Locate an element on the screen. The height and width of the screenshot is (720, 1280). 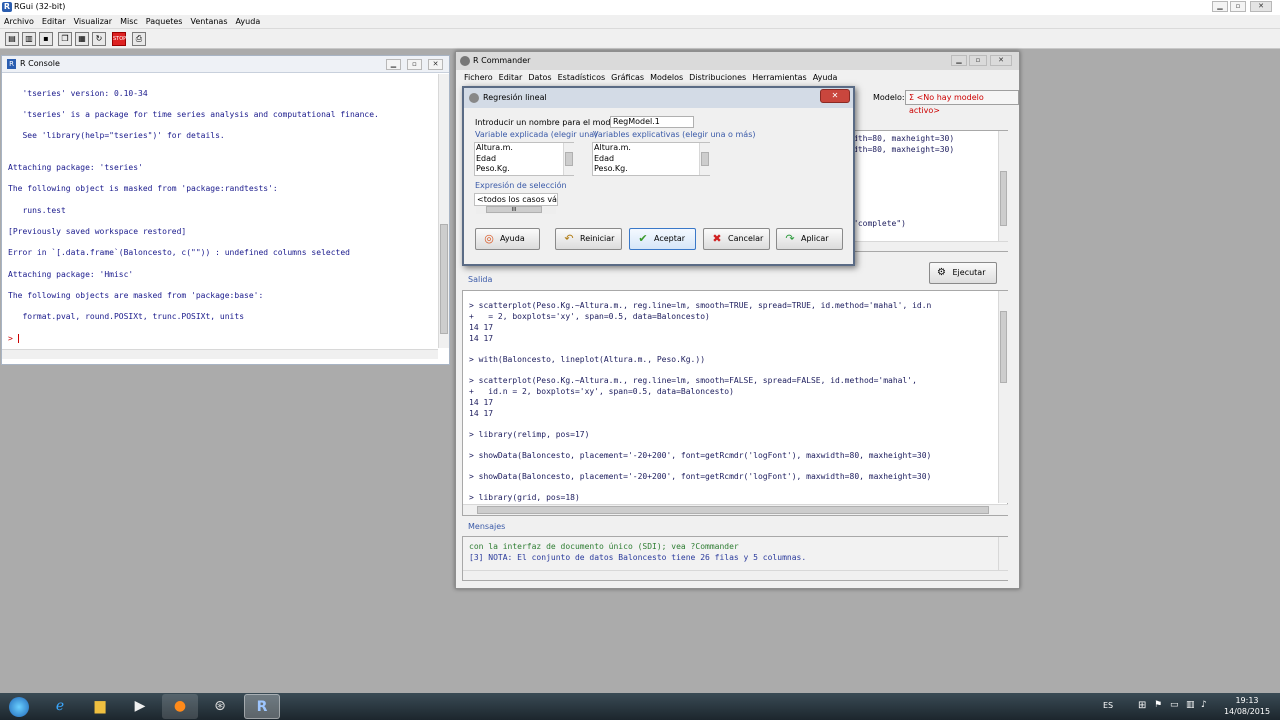
output-line: > library(grid, pos=18) is located at coordinates (524, 497).